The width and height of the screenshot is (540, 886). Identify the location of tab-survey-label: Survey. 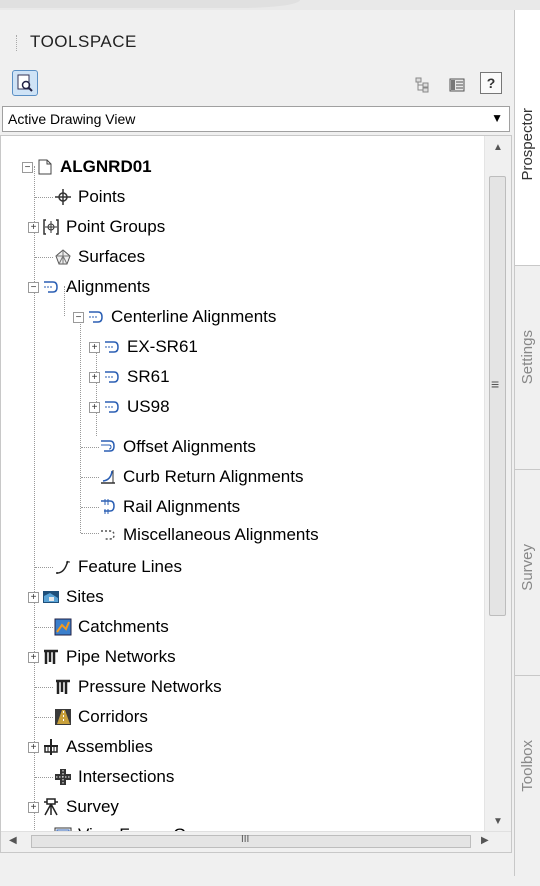
(527, 567).